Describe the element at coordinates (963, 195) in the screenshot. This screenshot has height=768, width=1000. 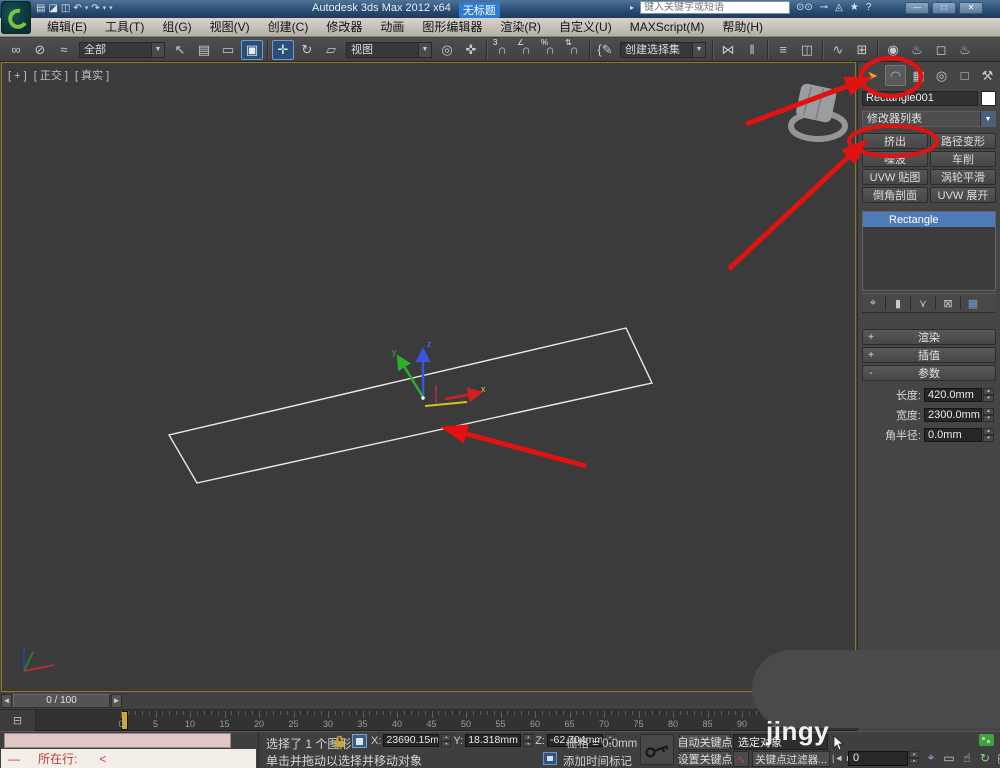
I see `modifier-button: UVW 展开` at that location.